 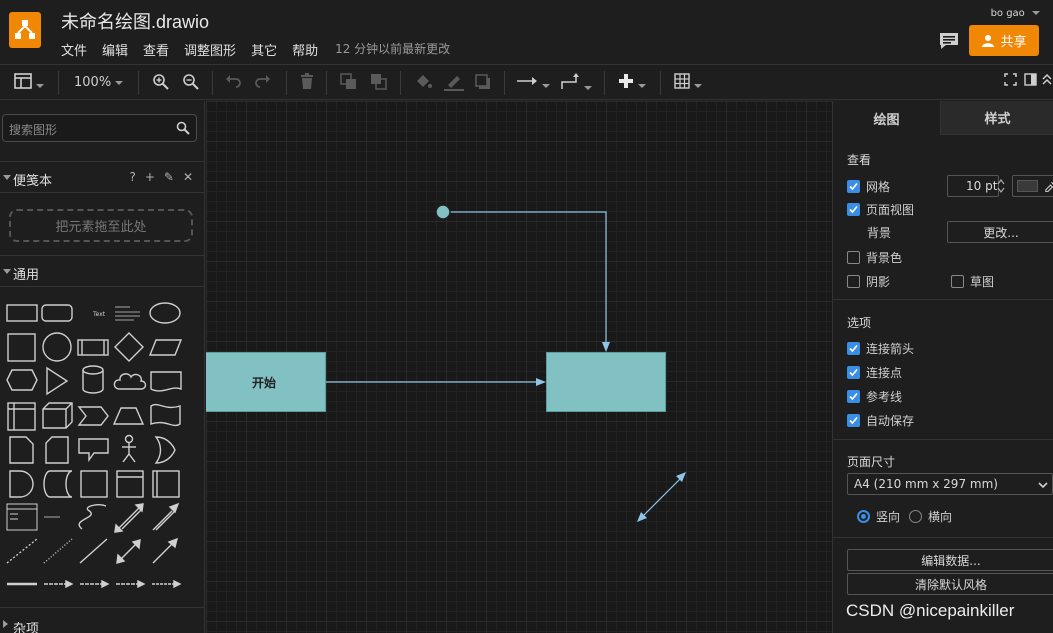 I want to click on zoom-in-button, so click(x=160, y=83).